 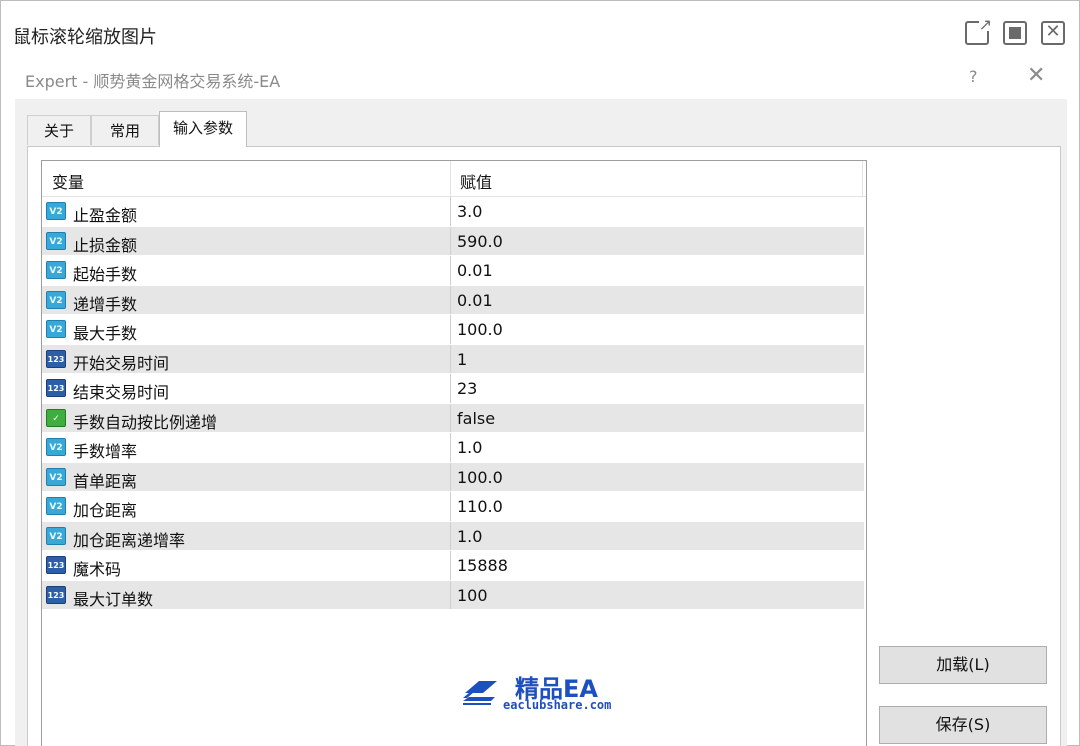 What do you see at coordinates (453, 536) in the screenshot?
I see `param-row: V2 加仓距离递增率 1.0` at bounding box center [453, 536].